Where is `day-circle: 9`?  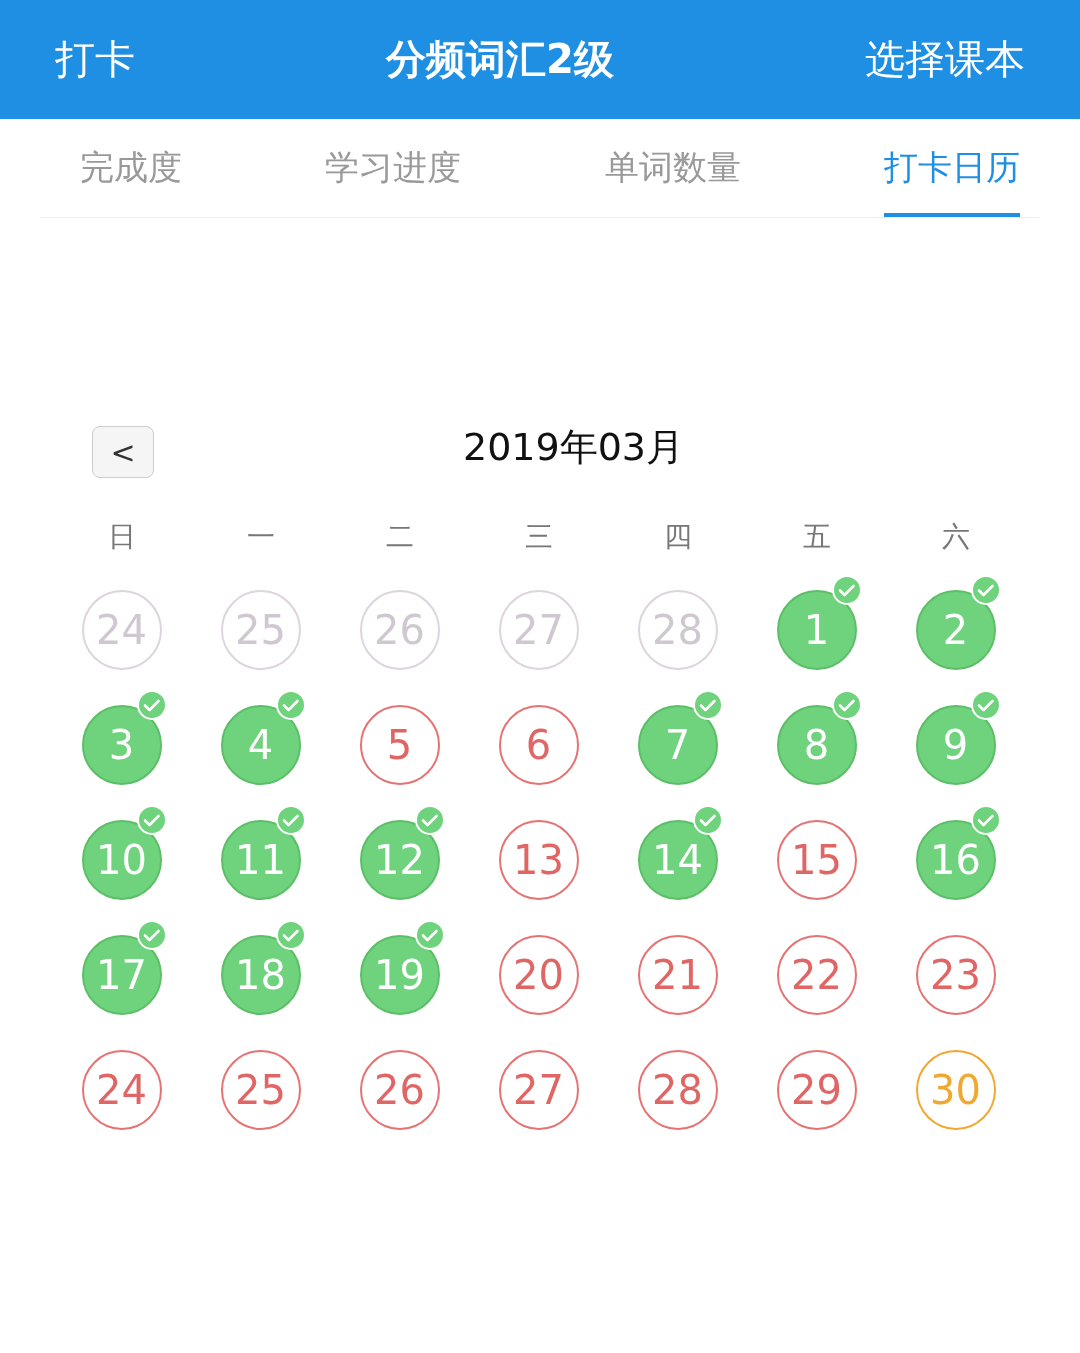
day-circle: 9 is located at coordinates (955, 744).